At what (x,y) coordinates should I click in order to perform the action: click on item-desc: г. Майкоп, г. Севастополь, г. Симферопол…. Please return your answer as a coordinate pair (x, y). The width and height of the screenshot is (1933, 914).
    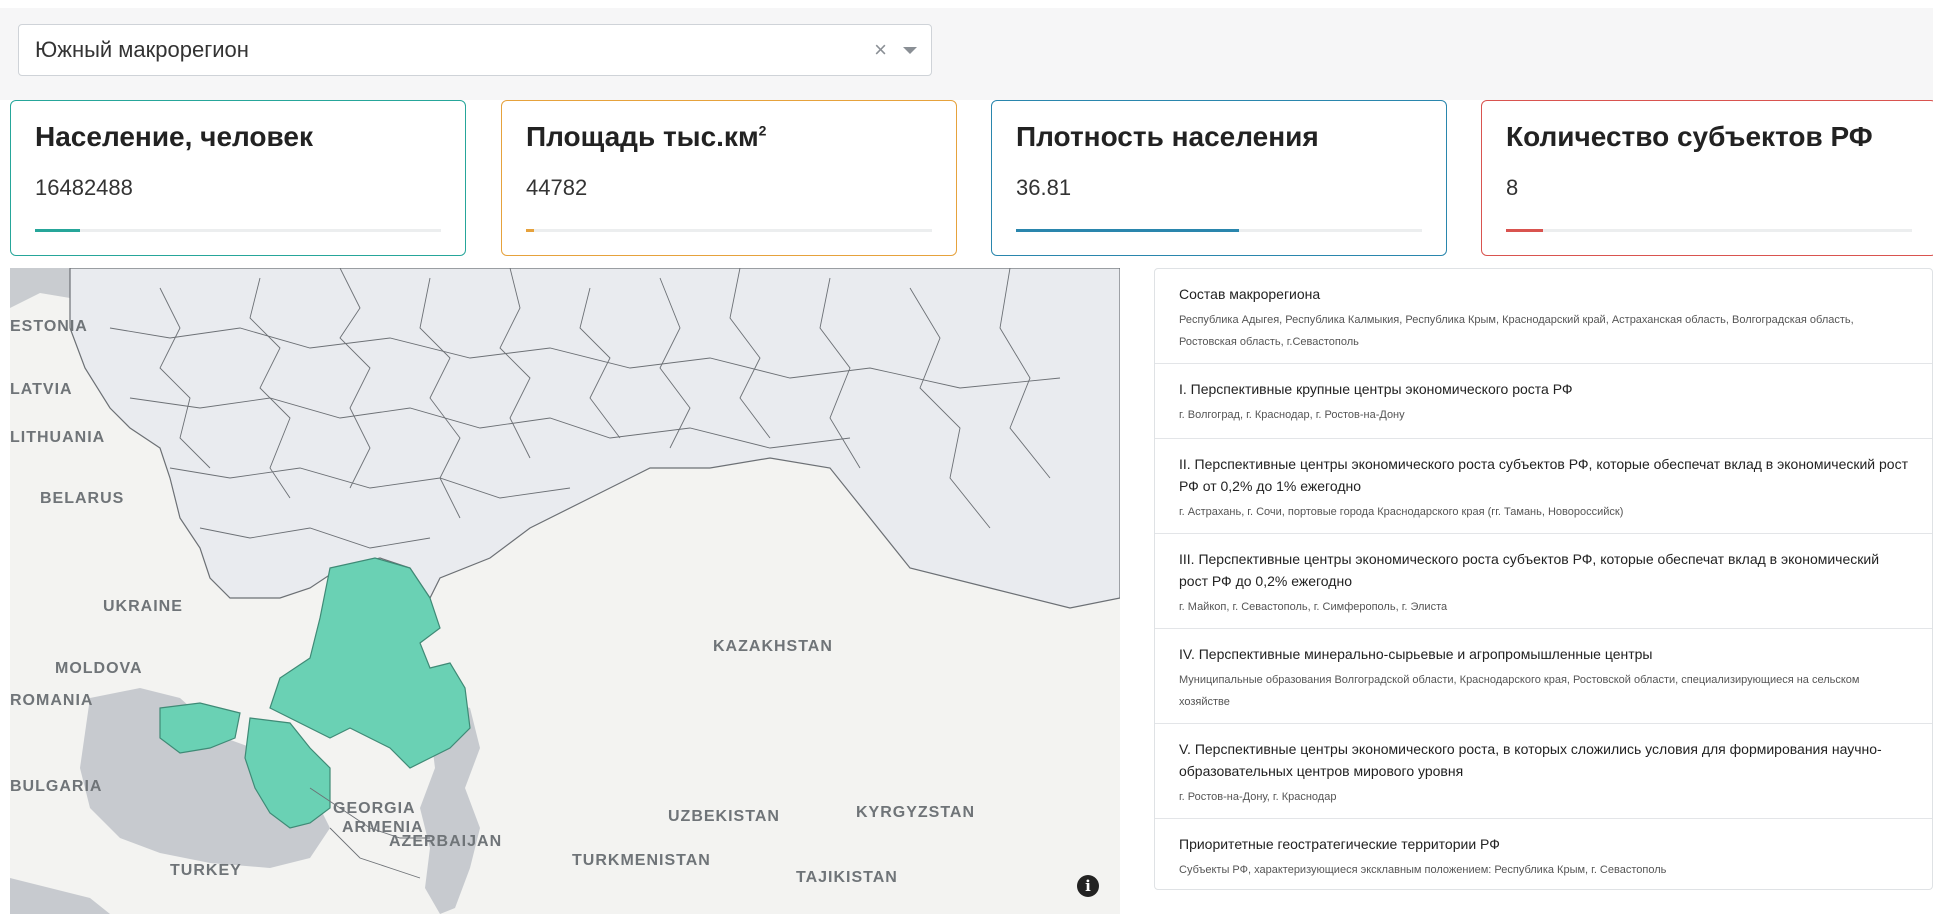
    Looking at the image, I should click on (1313, 607).